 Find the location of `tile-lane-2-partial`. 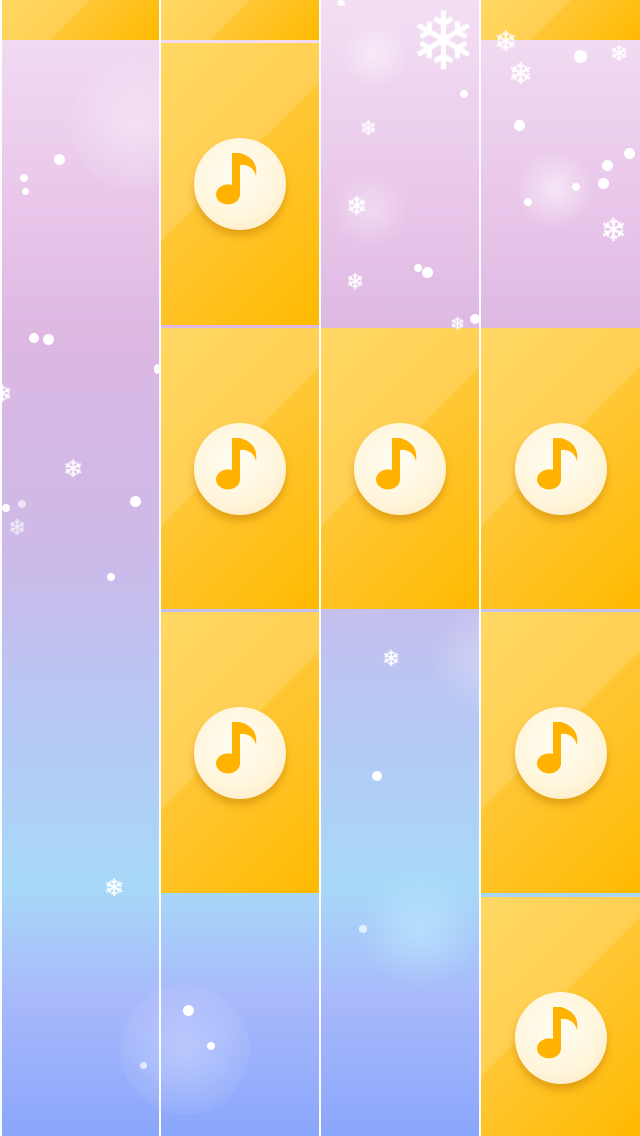

tile-lane-2-partial is located at coordinates (240, 20).